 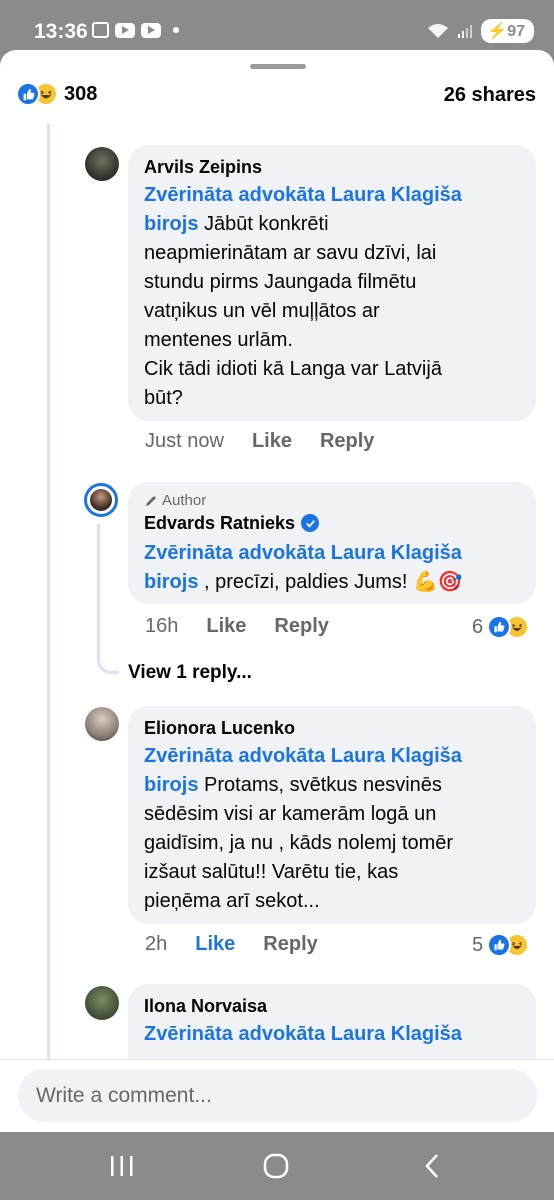 What do you see at coordinates (480, 31) in the screenshot?
I see `system-indicators: ⚡97` at bounding box center [480, 31].